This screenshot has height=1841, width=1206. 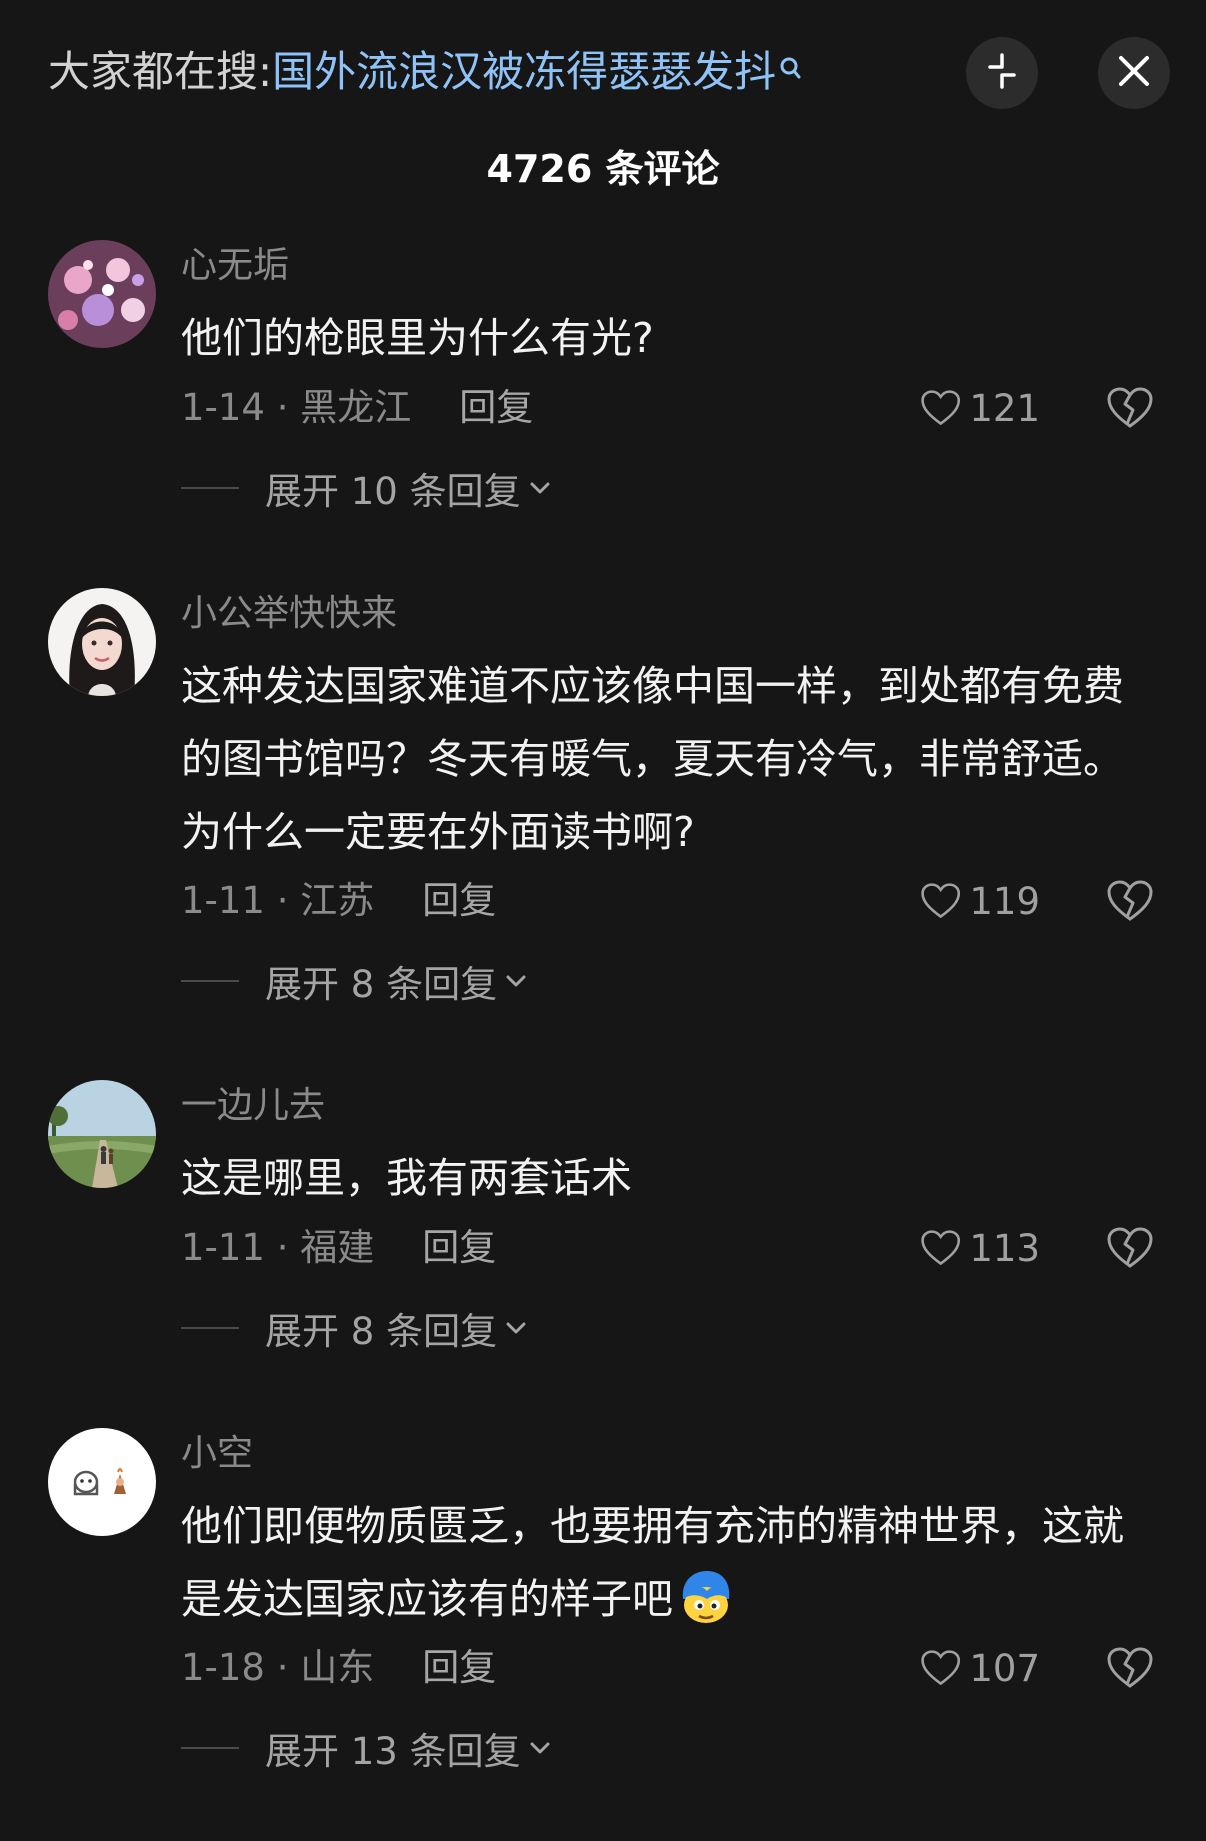 I want to click on collapse-icon, so click(x=1002, y=73).